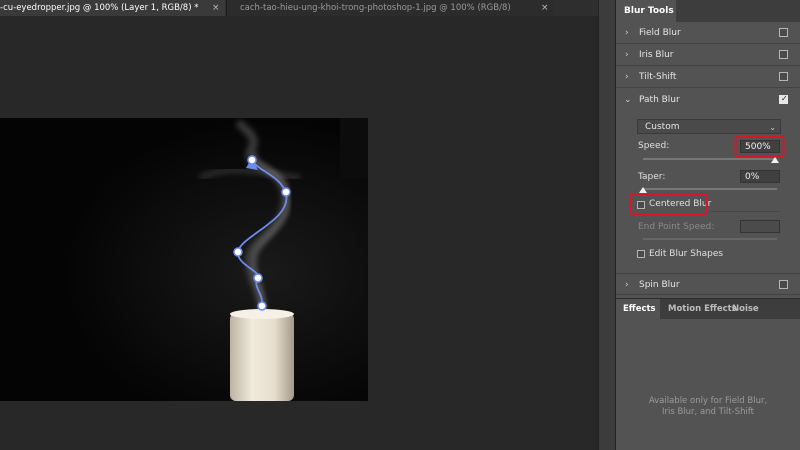 This screenshot has width=800, height=450. Describe the element at coordinates (654, 146) in the screenshot. I see `speed-label: Speed:` at that location.